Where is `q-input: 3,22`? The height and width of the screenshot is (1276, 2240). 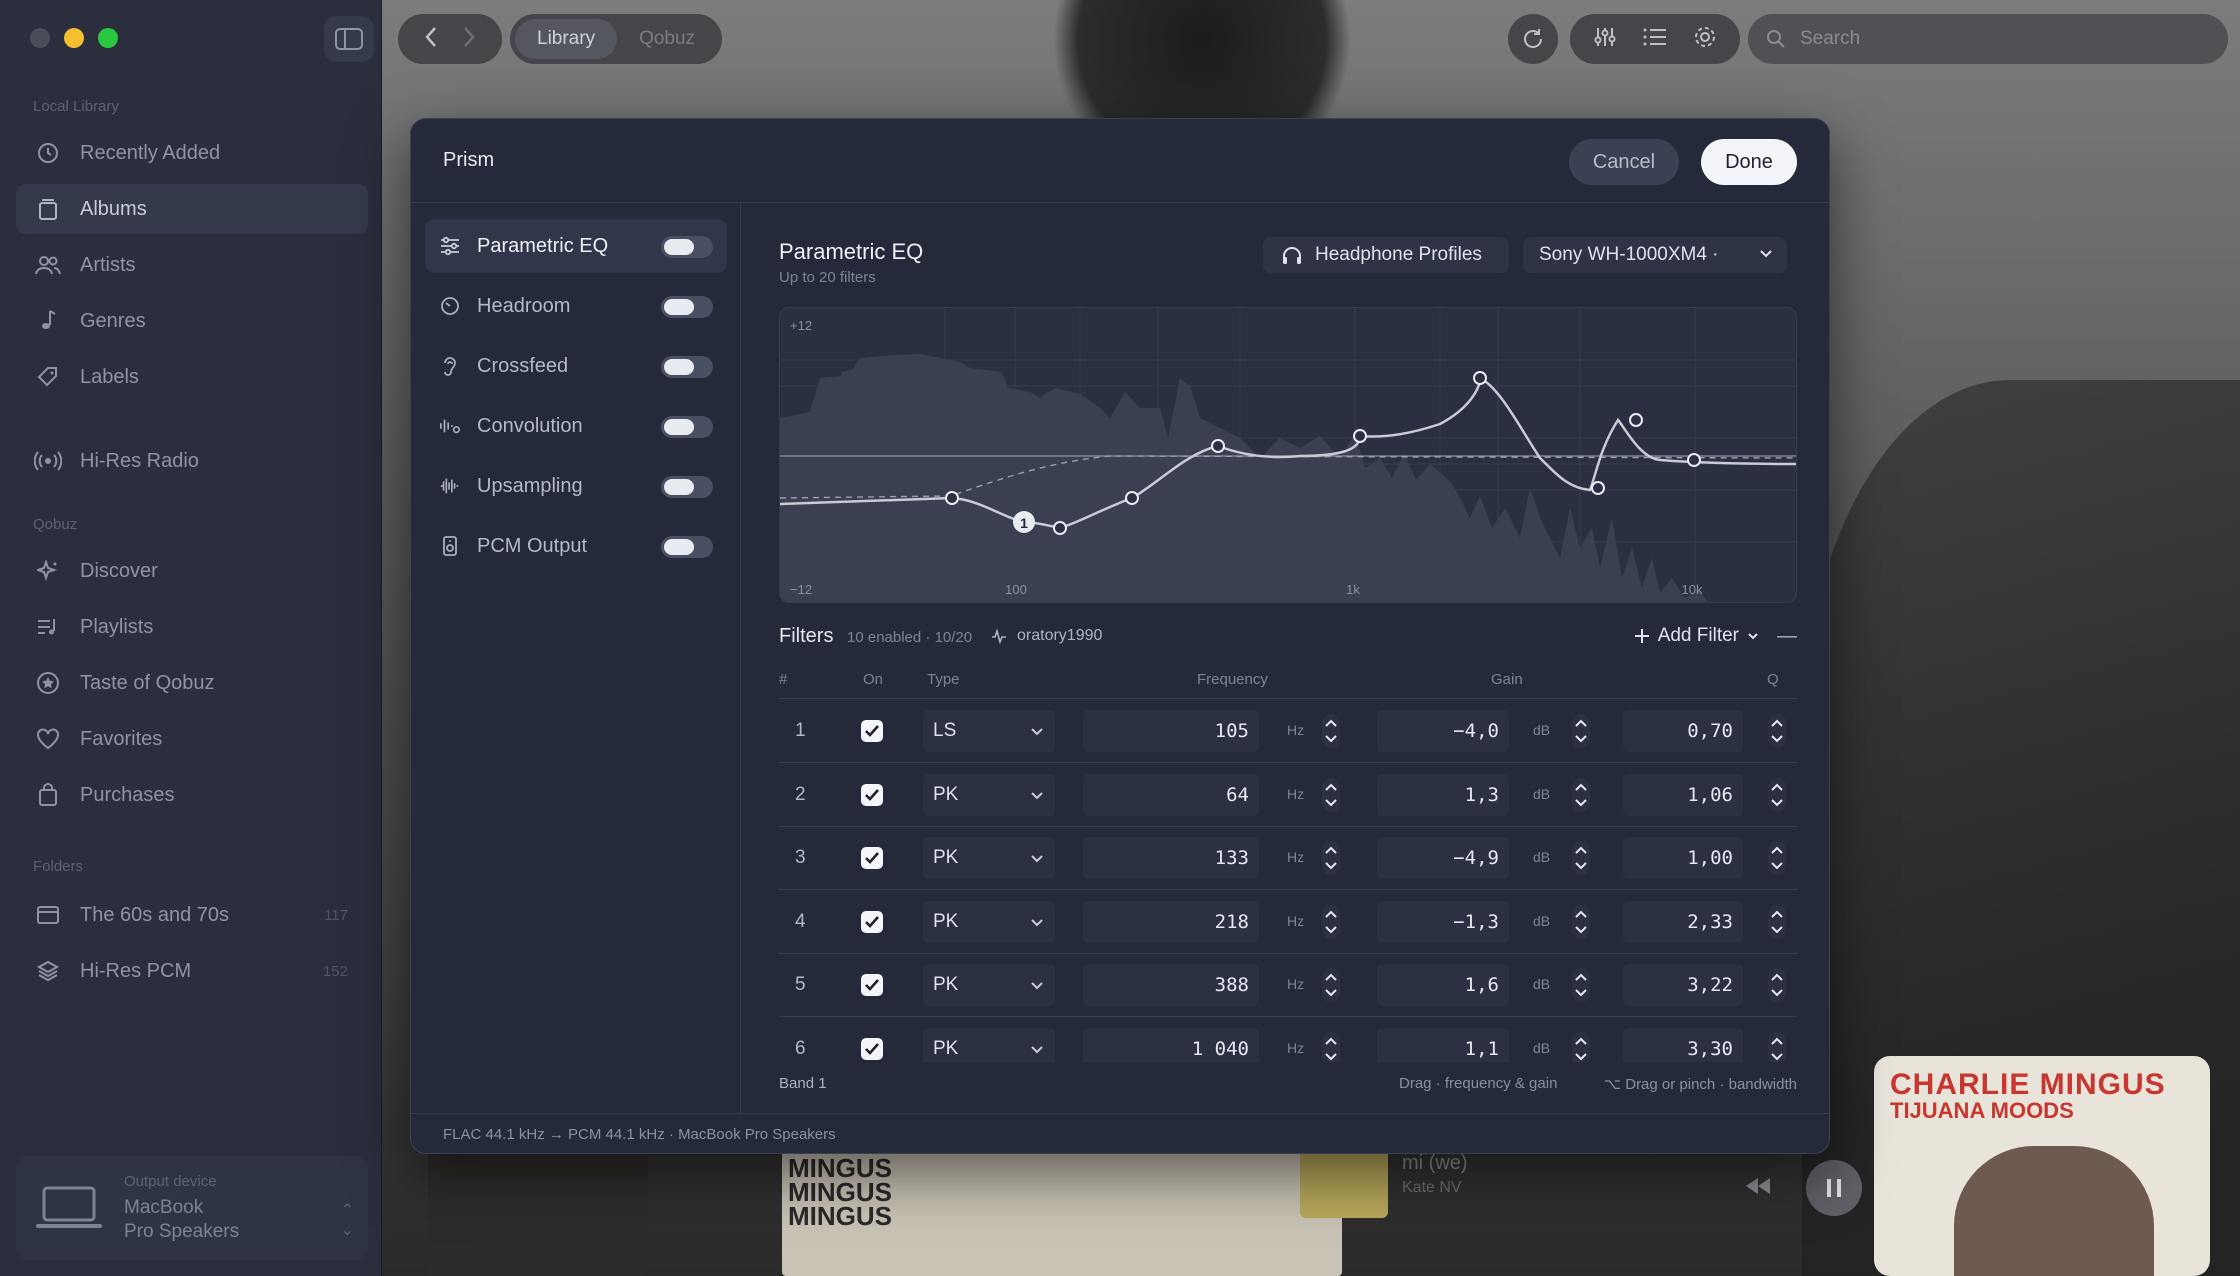 q-input: 3,22 is located at coordinates (1683, 985).